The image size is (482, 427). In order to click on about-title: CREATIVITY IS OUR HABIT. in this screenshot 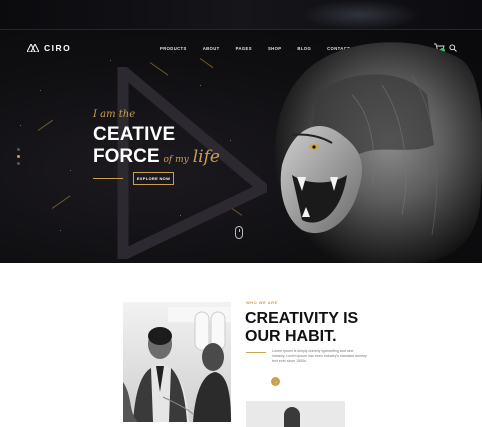, I will do `click(302, 327)`.